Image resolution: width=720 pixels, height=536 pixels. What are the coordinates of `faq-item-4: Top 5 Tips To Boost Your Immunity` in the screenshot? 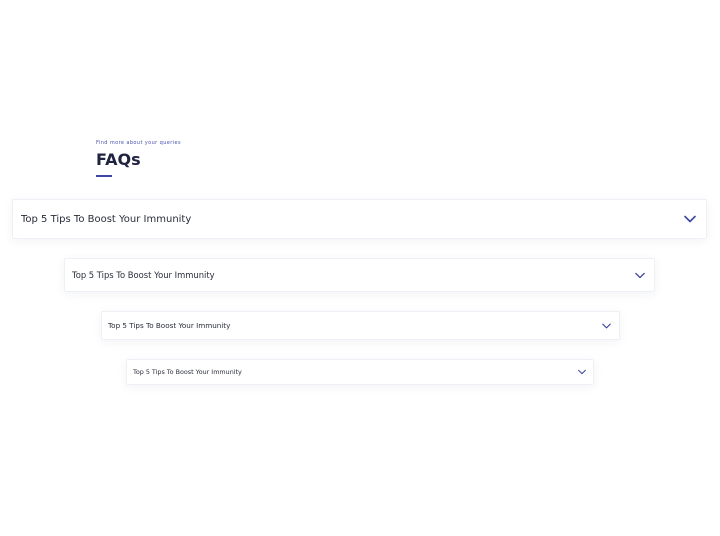 It's located at (360, 372).